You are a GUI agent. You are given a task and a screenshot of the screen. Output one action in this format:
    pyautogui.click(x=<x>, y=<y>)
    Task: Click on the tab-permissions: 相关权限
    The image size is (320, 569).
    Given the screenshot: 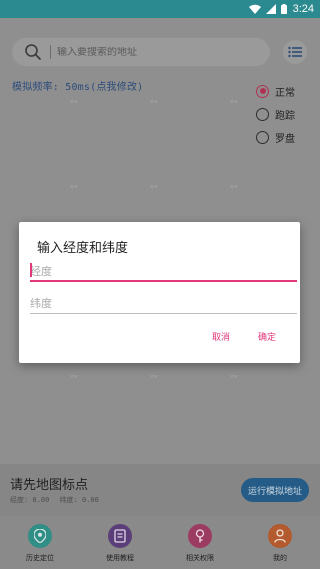 What is the action you would take?
    pyautogui.click(x=200, y=542)
    